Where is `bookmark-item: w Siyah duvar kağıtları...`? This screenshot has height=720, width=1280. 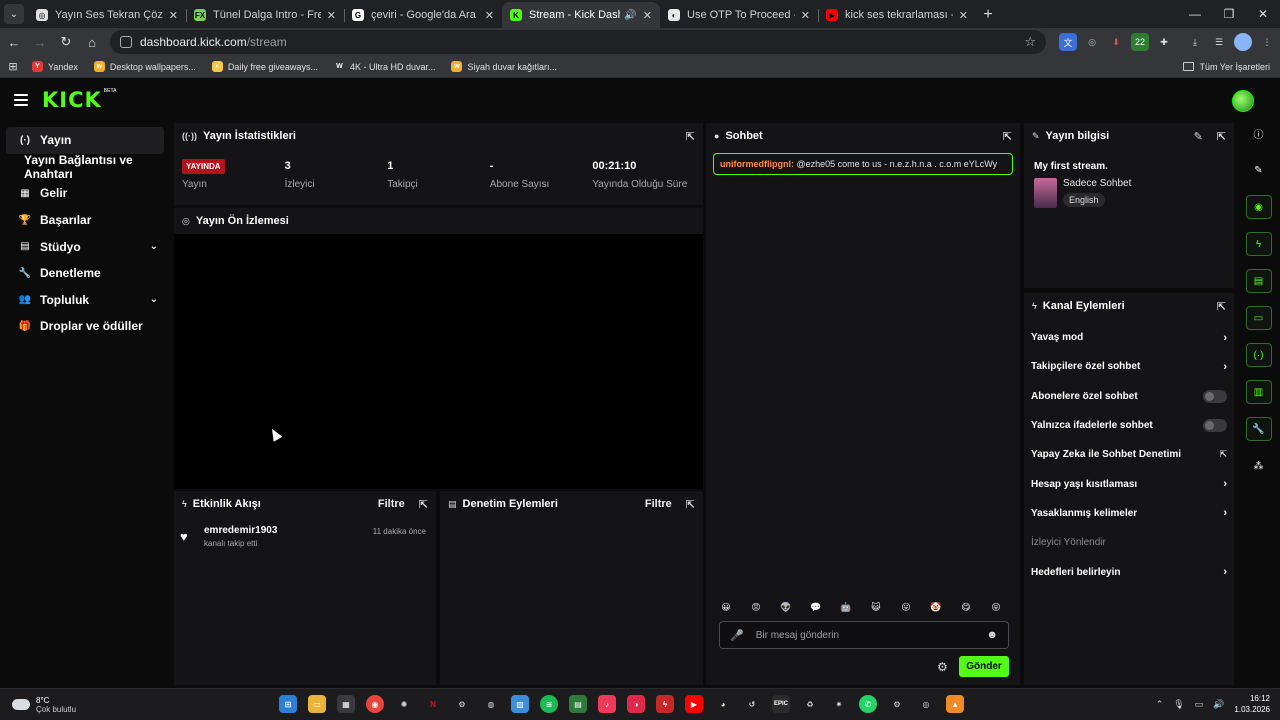 bookmark-item: w Siyah duvar kağıtları... is located at coordinates (504, 66).